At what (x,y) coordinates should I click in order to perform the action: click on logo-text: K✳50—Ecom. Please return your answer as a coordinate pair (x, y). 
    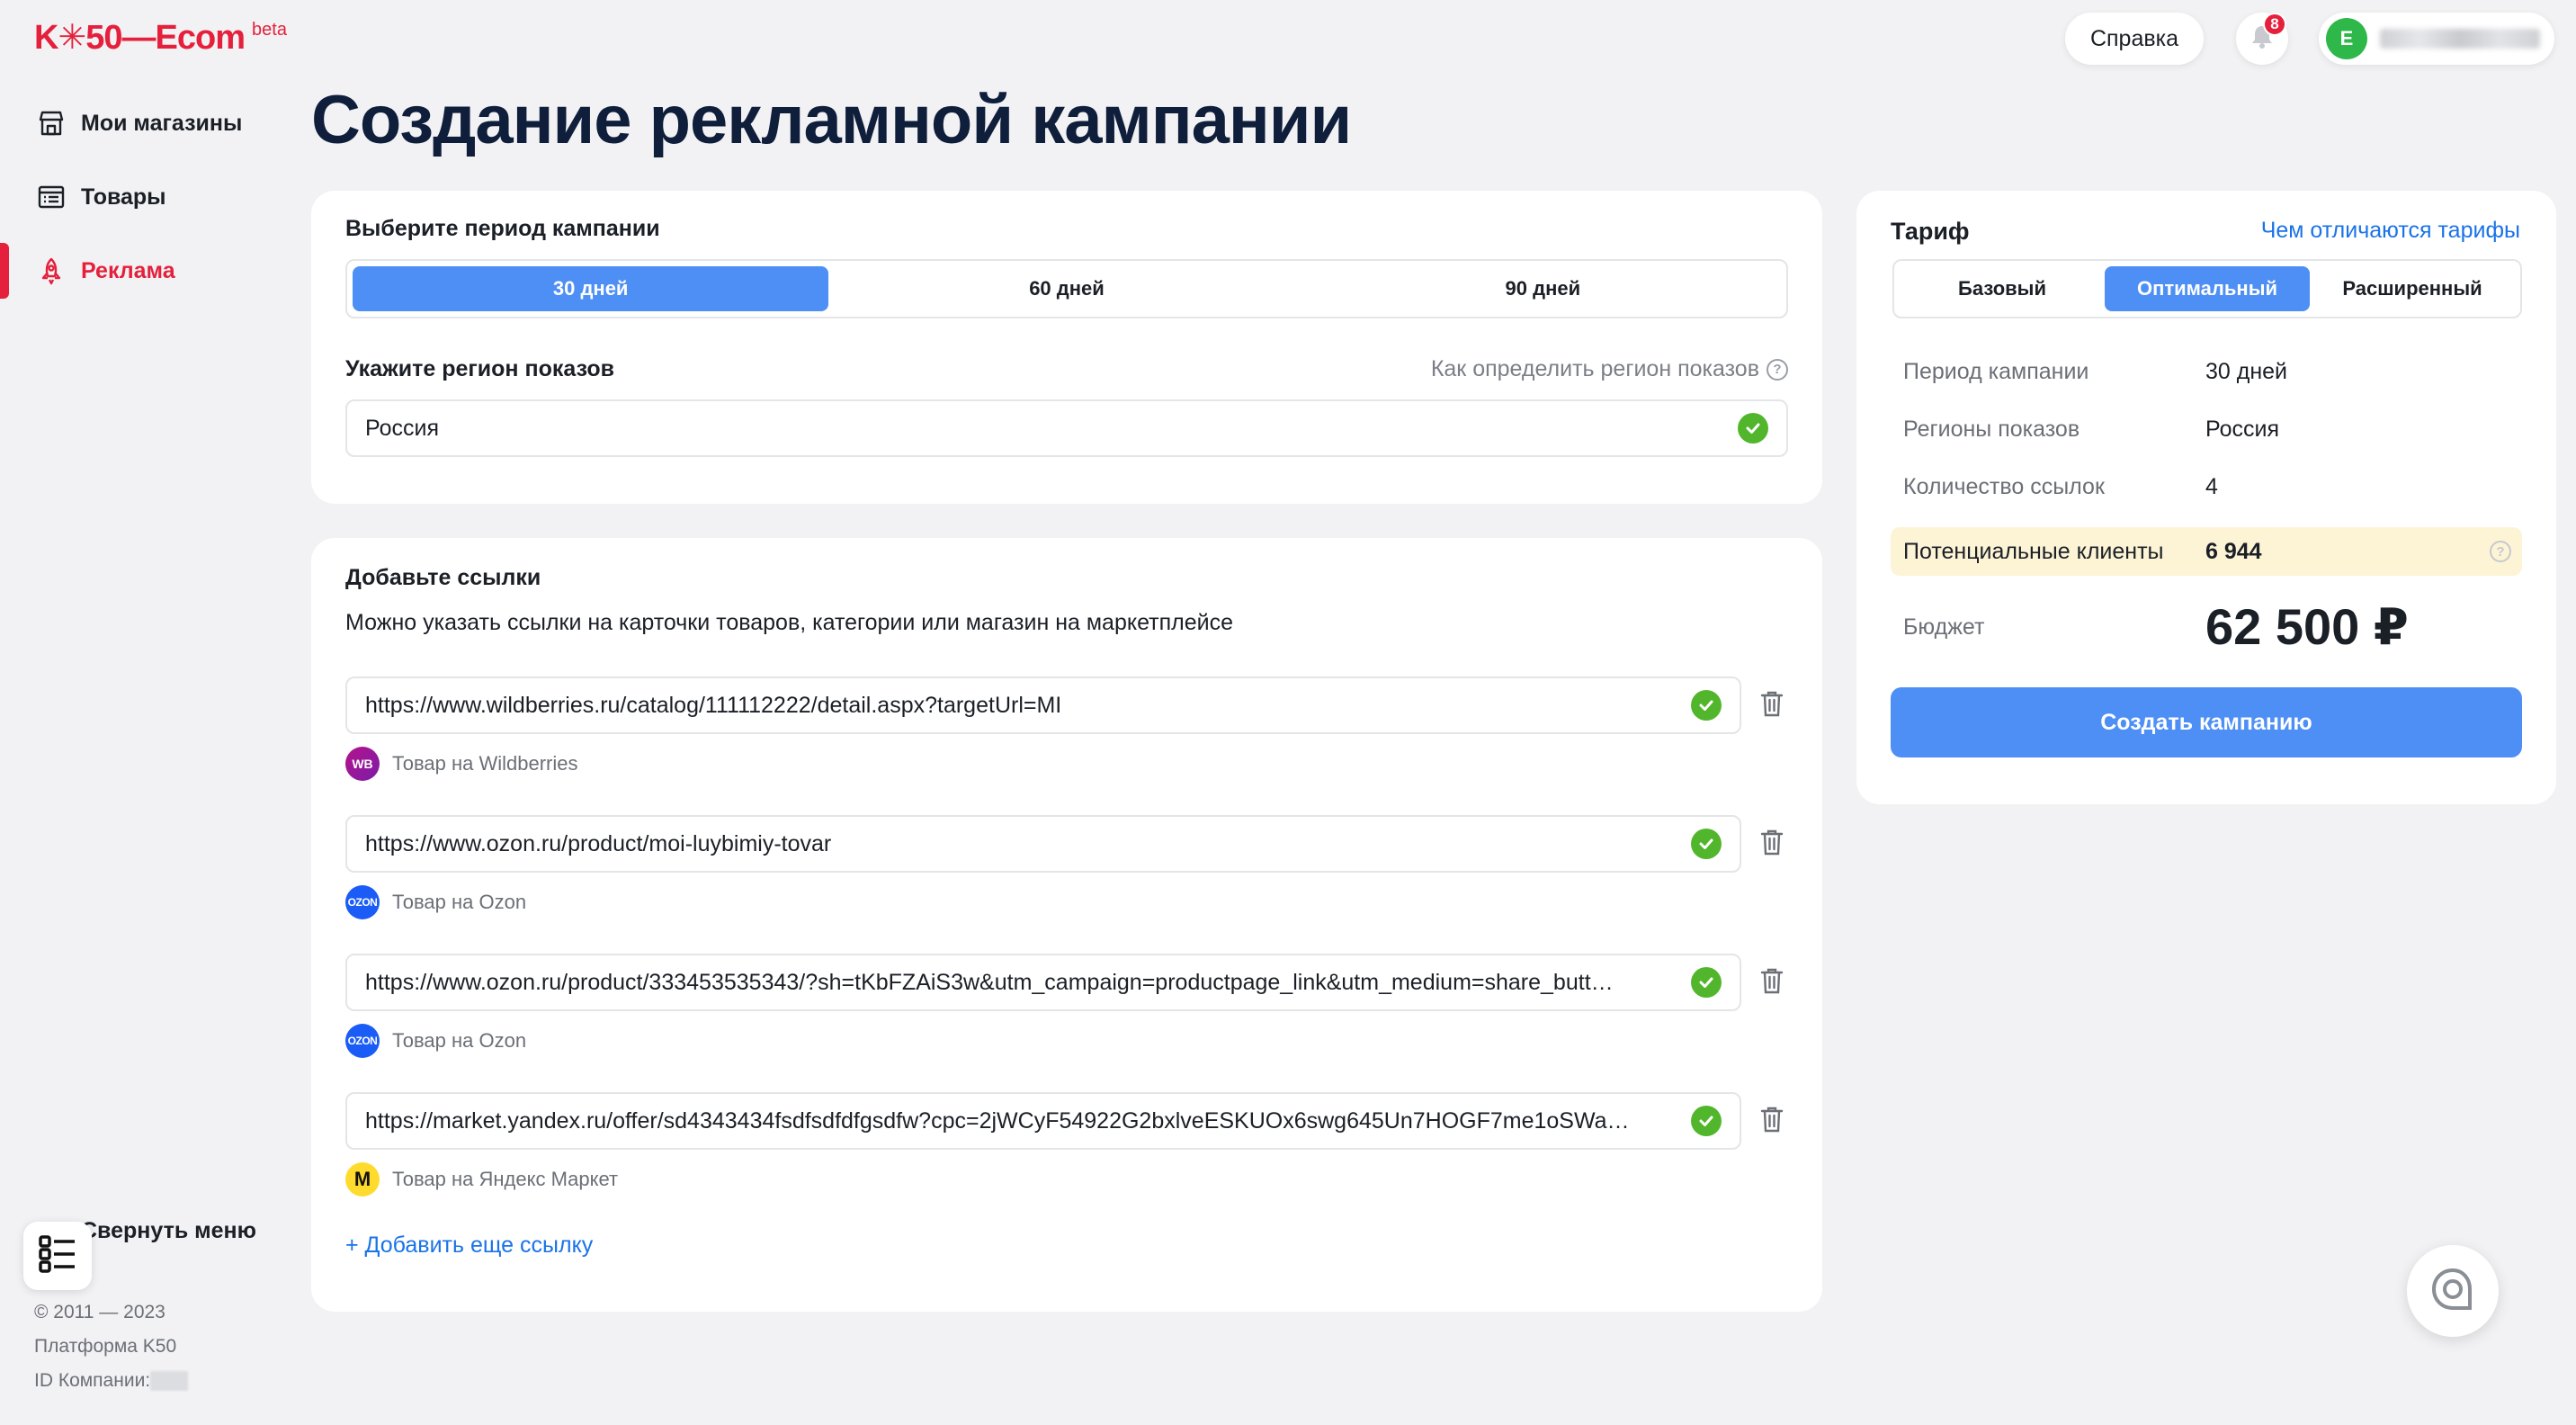
    Looking at the image, I should click on (140, 38).